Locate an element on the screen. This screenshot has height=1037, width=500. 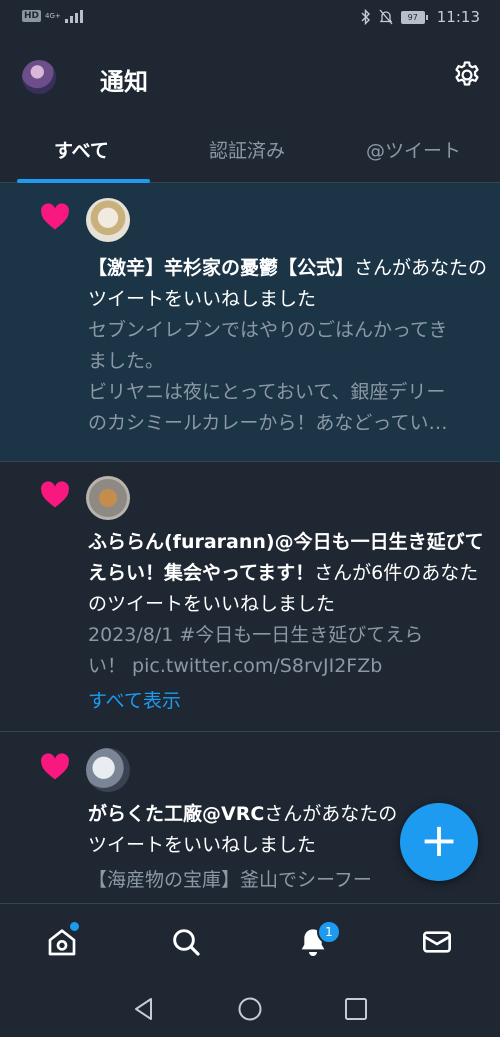
show-all-link: すべて表示 is located at coordinates (288, 701).